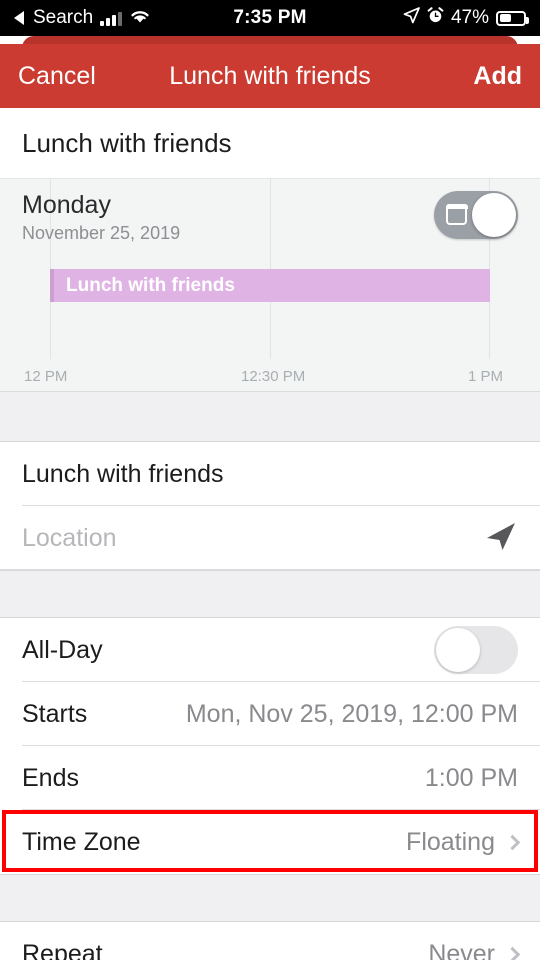  Describe the element at coordinates (270, 143) in the screenshot. I see `event-heading: Lunch with friends` at that location.